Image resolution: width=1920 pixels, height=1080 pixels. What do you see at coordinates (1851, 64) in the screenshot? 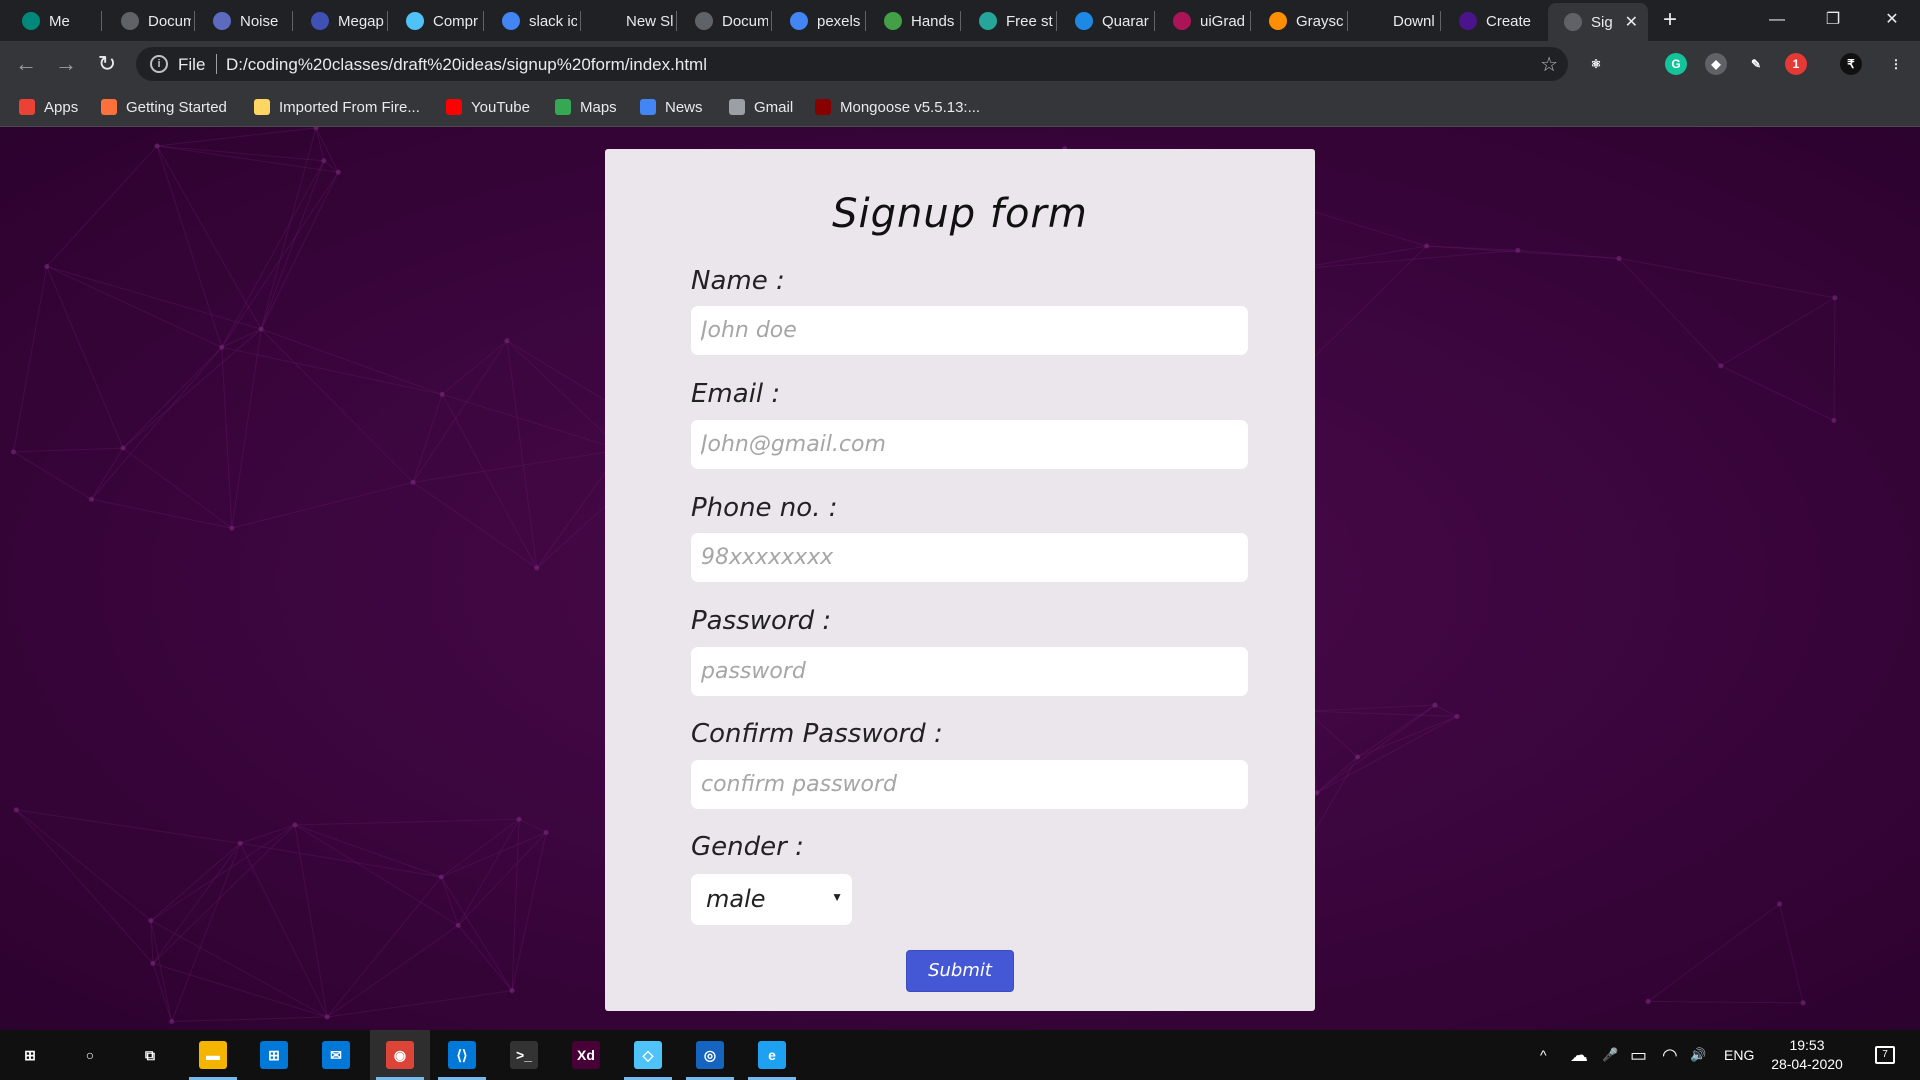
I see `profile-icon: ₹` at bounding box center [1851, 64].